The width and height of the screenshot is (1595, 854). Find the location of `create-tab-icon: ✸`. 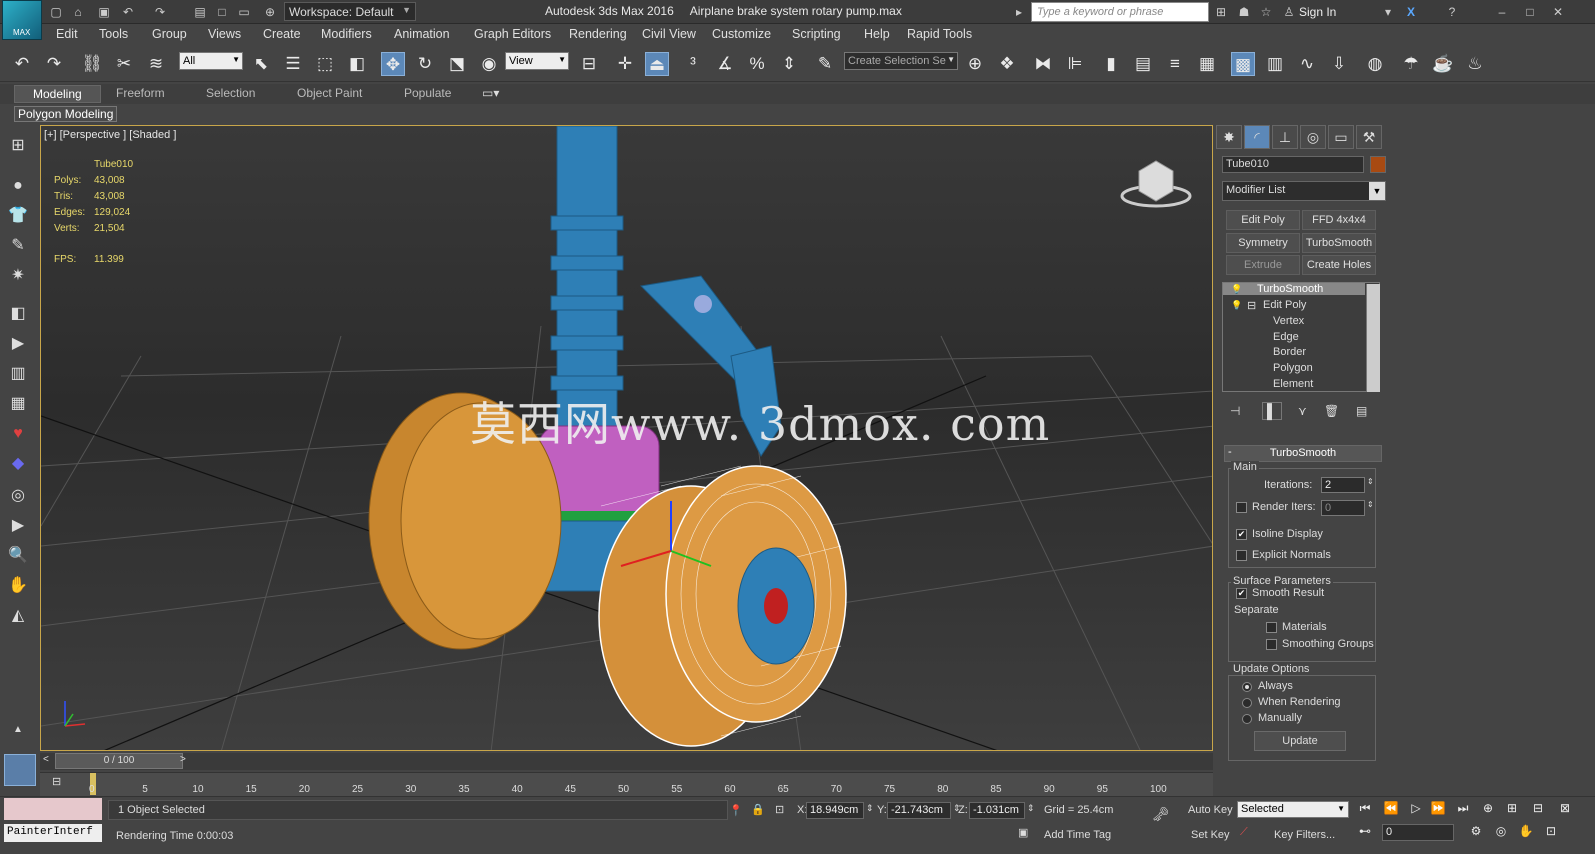

create-tab-icon: ✸ is located at coordinates (1229, 137).